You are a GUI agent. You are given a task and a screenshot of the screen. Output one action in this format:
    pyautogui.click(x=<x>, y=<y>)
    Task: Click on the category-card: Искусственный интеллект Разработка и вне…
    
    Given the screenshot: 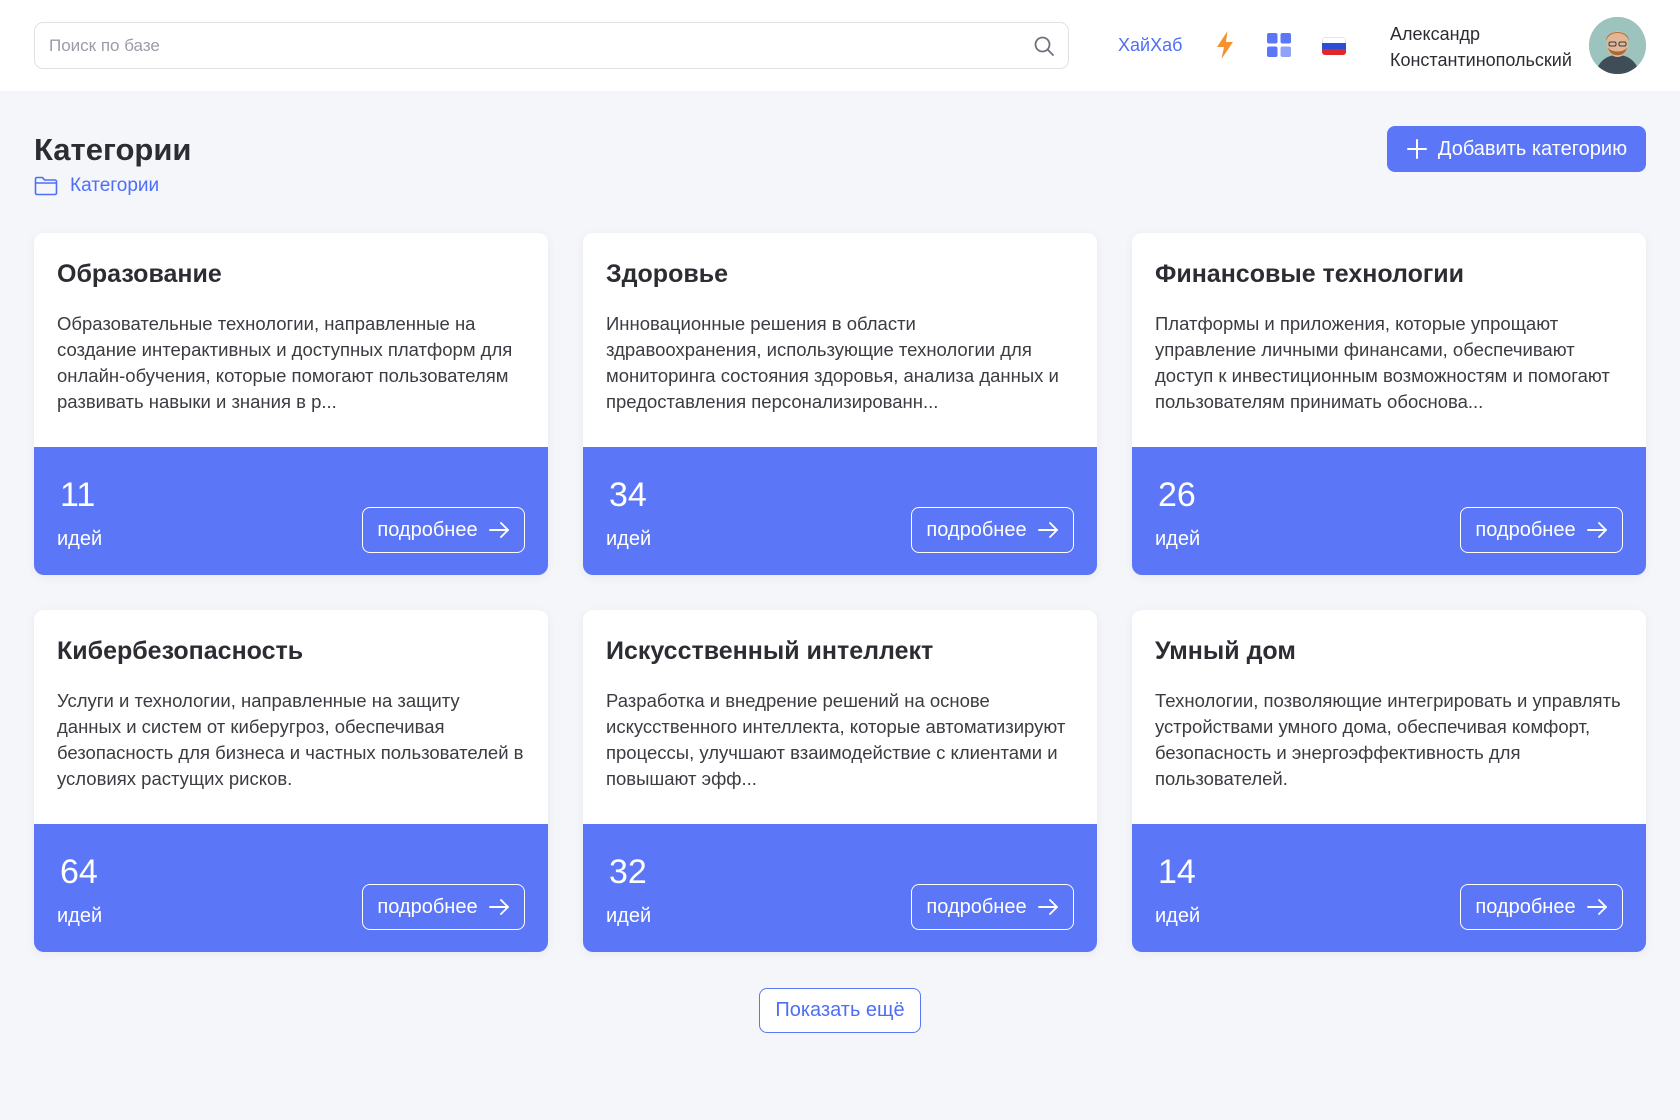 What is the action you would take?
    pyautogui.click(x=840, y=781)
    